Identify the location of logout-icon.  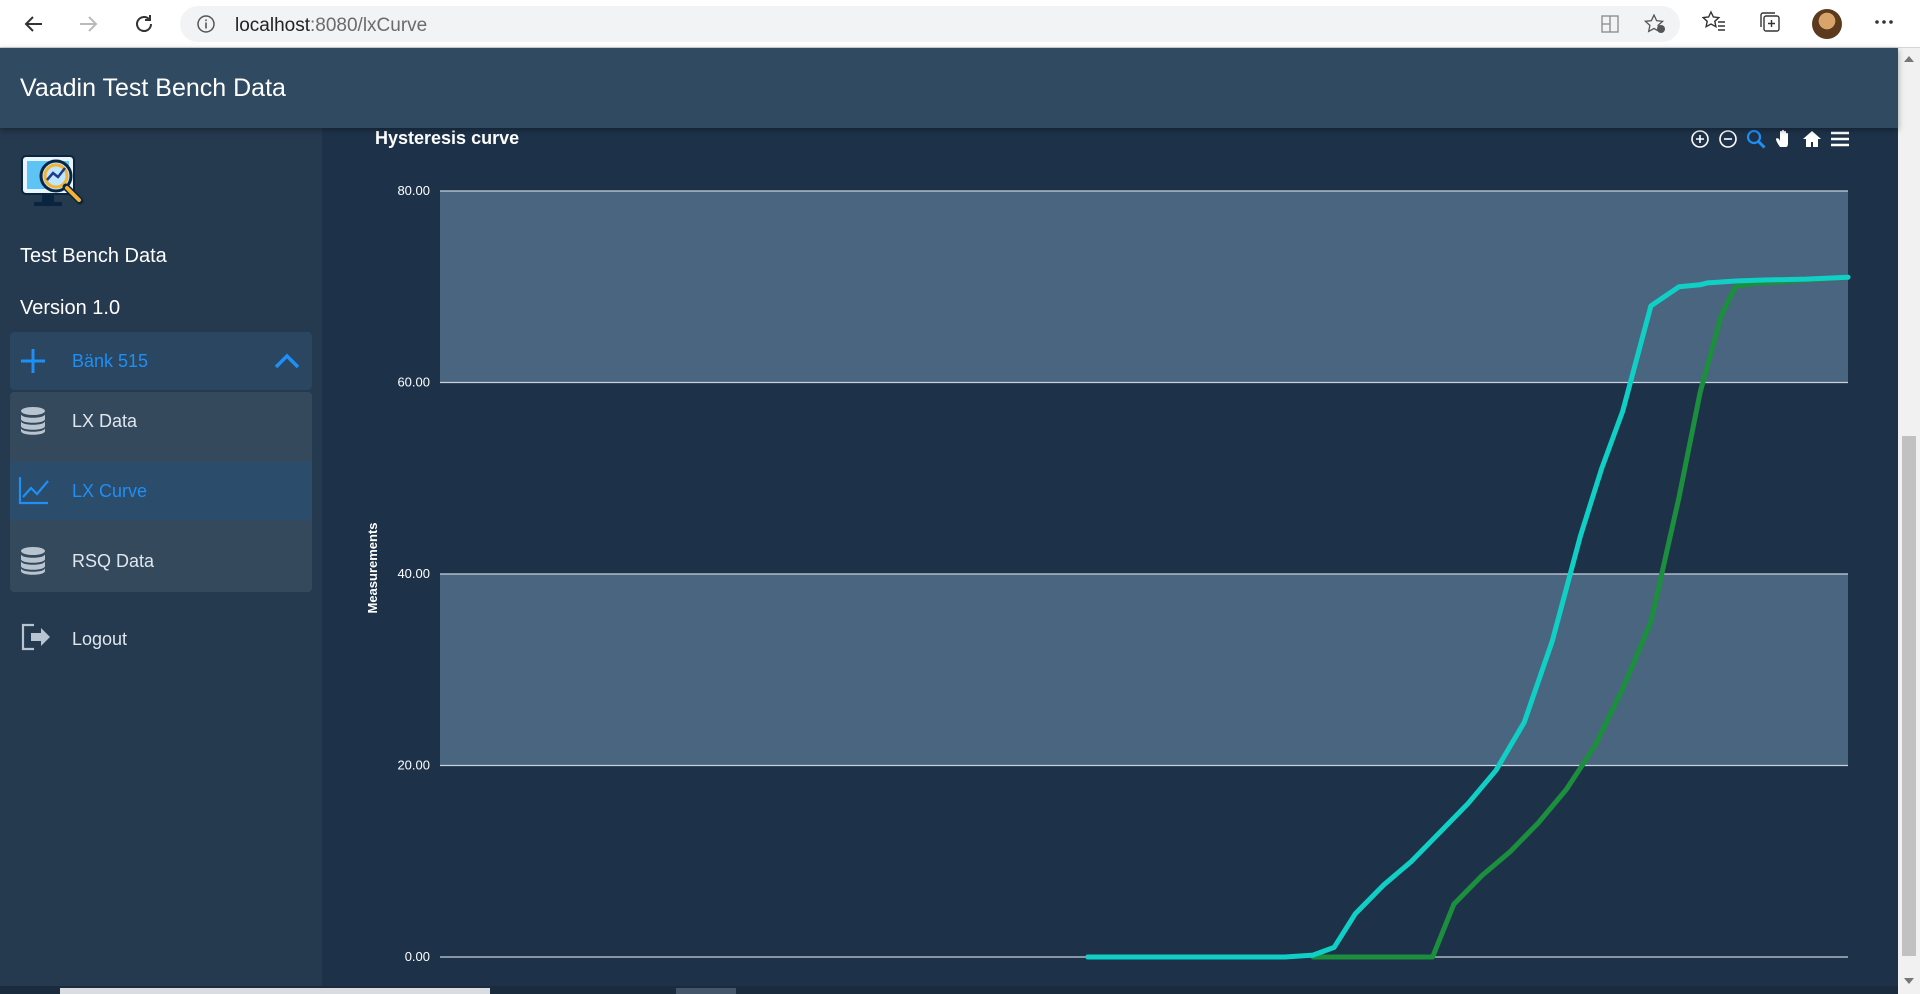
(36, 639).